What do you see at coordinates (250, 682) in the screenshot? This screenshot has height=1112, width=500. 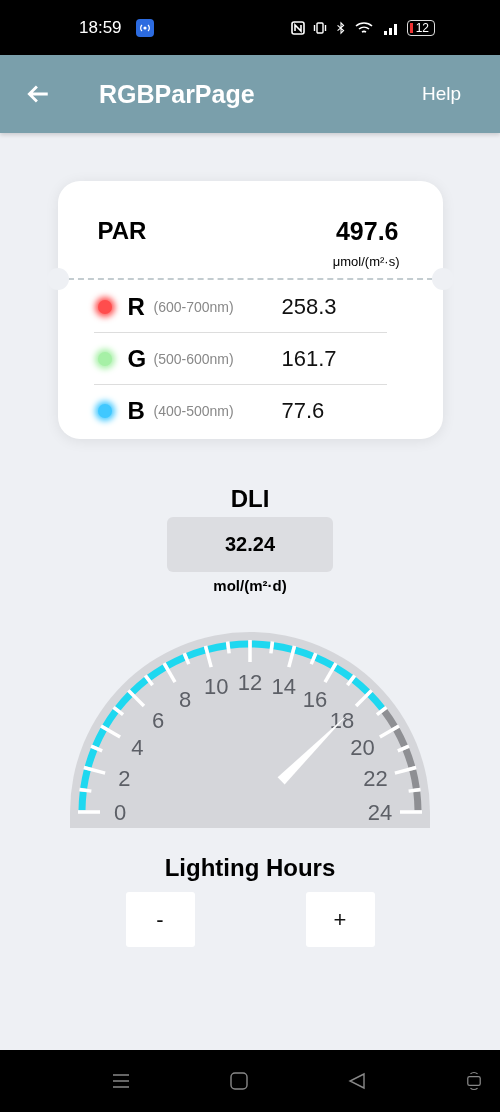 I see `scale-label: 12` at bounding box center [250, 682].